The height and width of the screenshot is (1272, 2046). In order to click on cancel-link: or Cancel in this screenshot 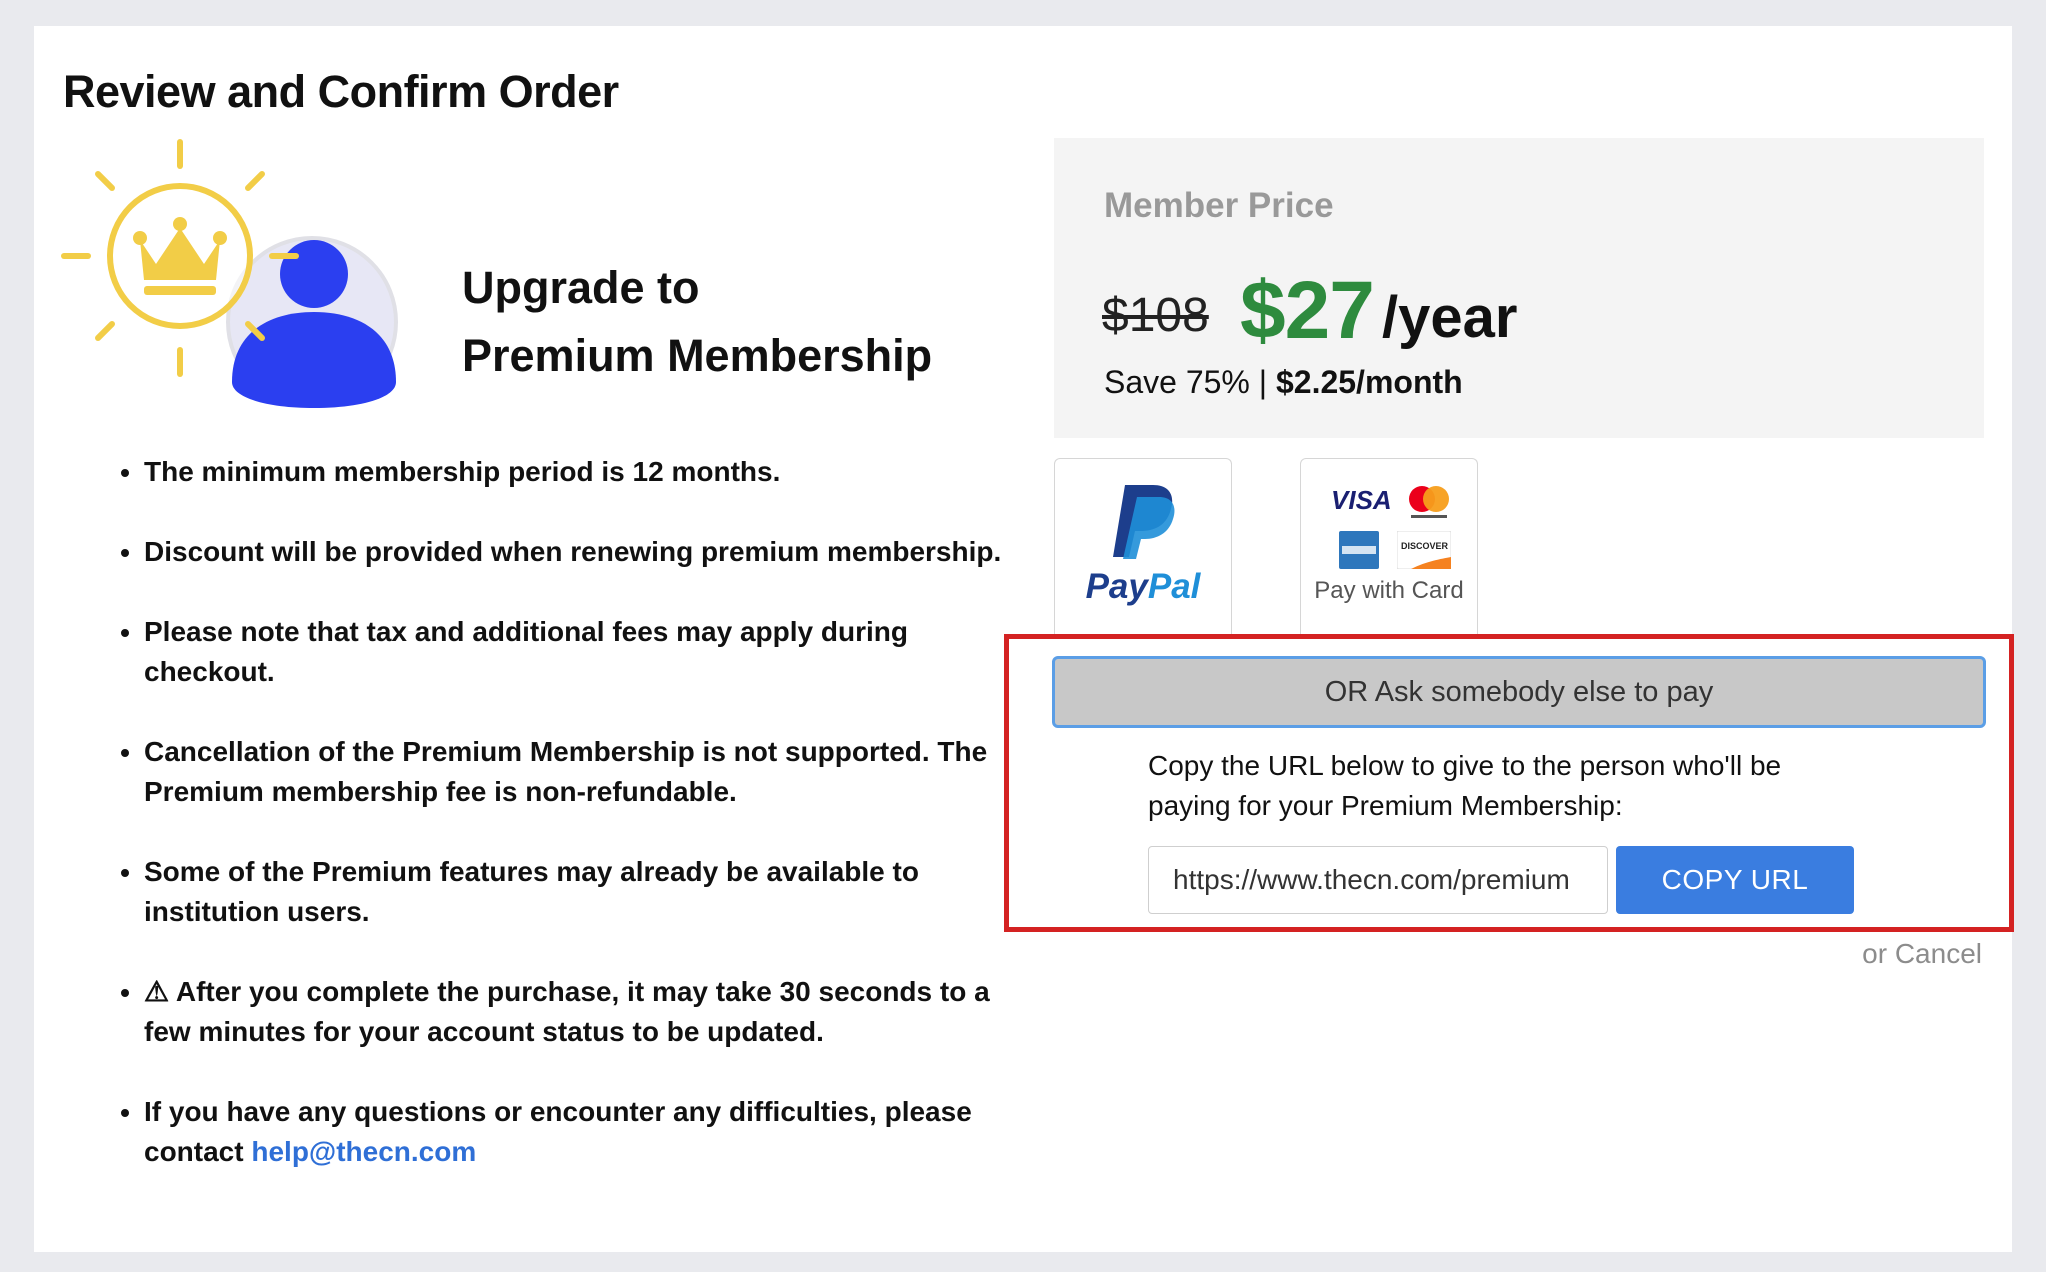, I will do `click(1922, 954)`.